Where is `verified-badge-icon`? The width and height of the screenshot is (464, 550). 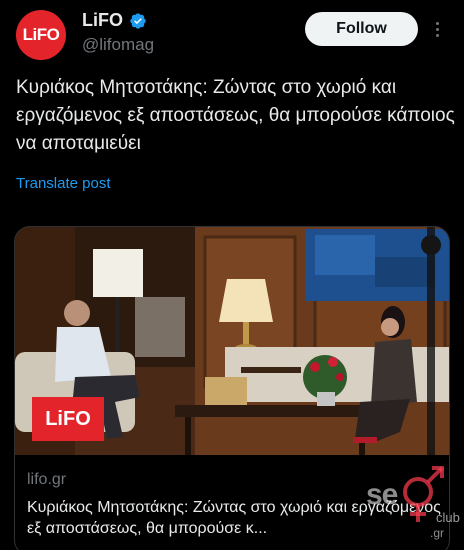 verified-badge-icon is located at coordinates (138, 20).